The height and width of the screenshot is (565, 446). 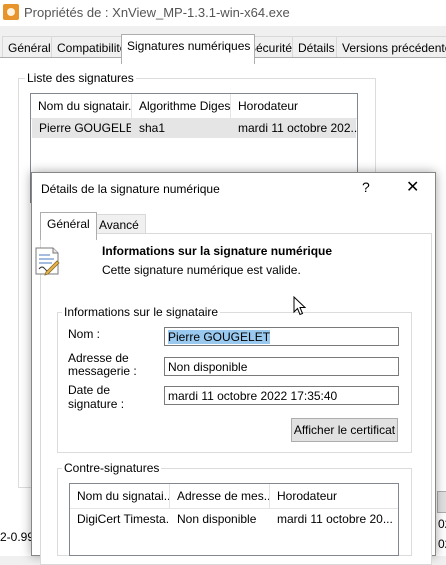 What do you see at coordinates (281, 366) in the screenshot?
I see `email-field: Non disponible` at bounding box center [281, 366].